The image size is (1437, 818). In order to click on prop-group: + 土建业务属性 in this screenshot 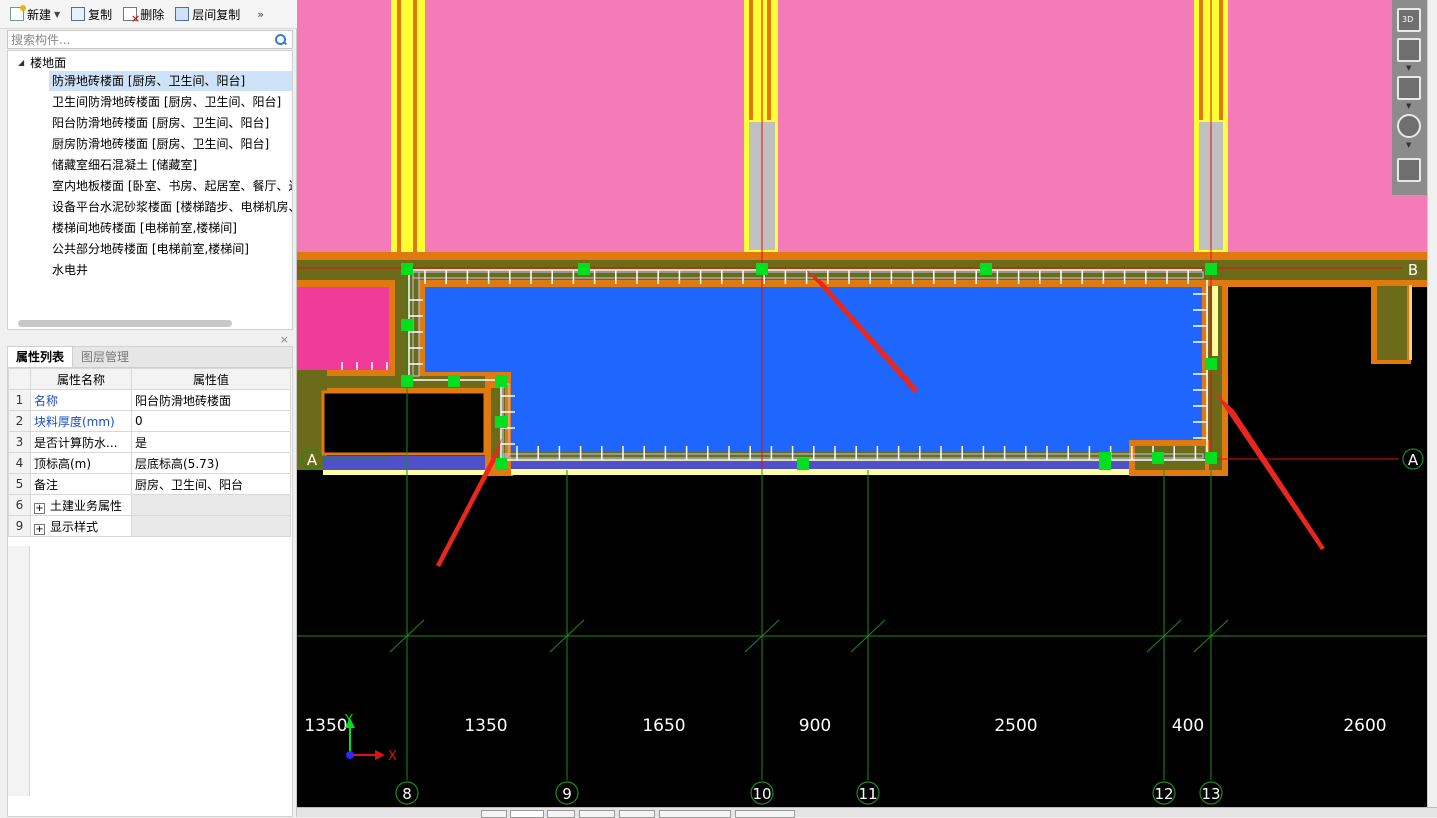, I will do `click(81, 505)`.